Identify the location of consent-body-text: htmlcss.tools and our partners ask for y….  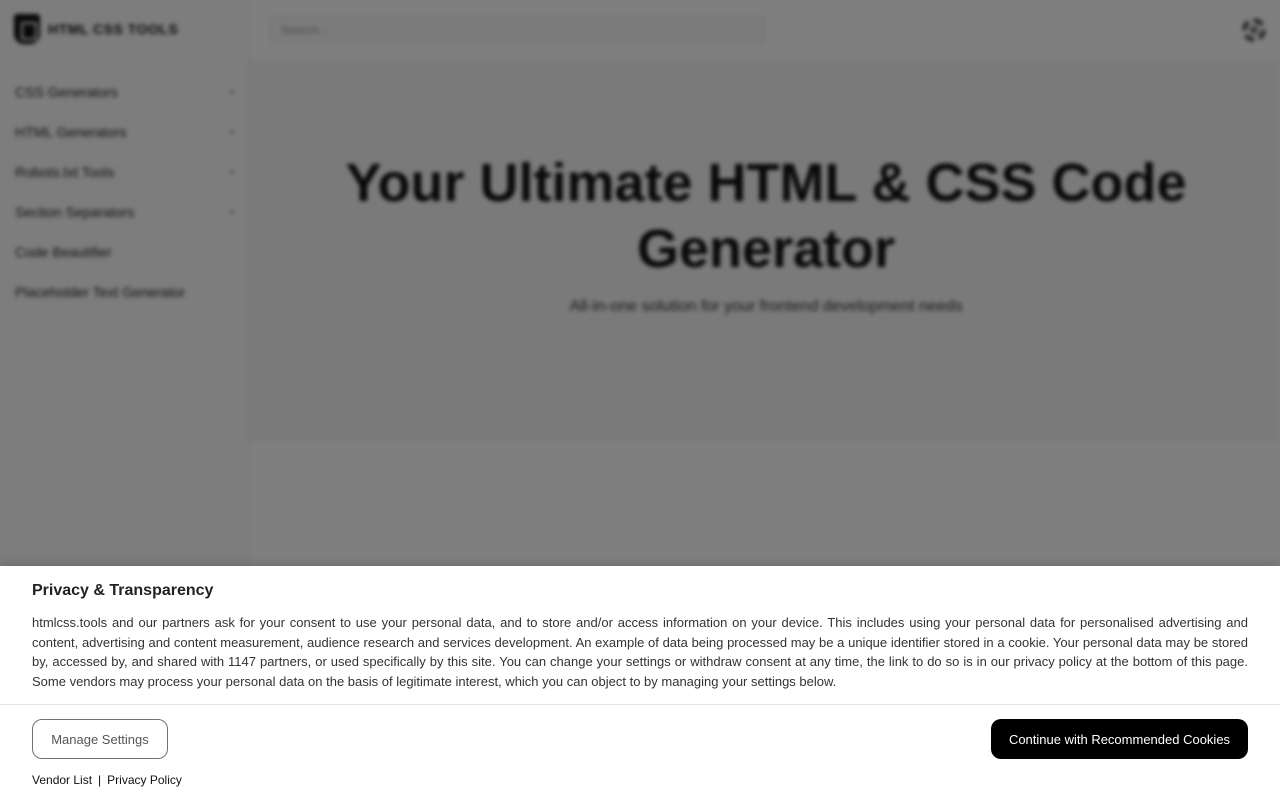
(640, 652).